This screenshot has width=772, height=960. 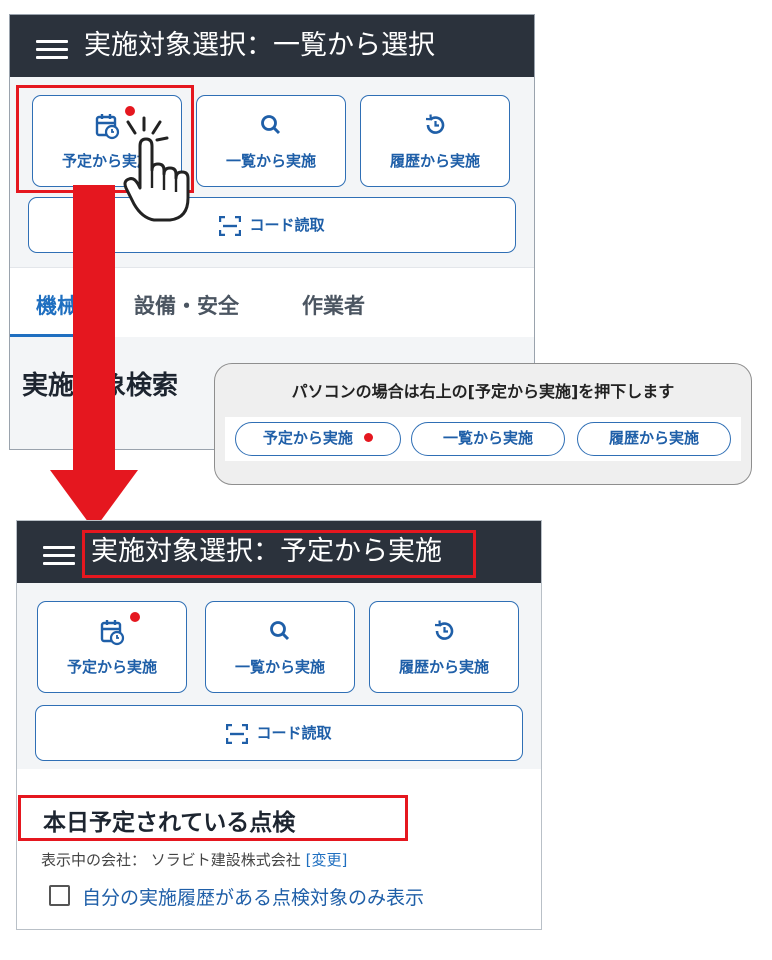 I want to click on code-read-button: コード読取, so click(x=279, y=733).